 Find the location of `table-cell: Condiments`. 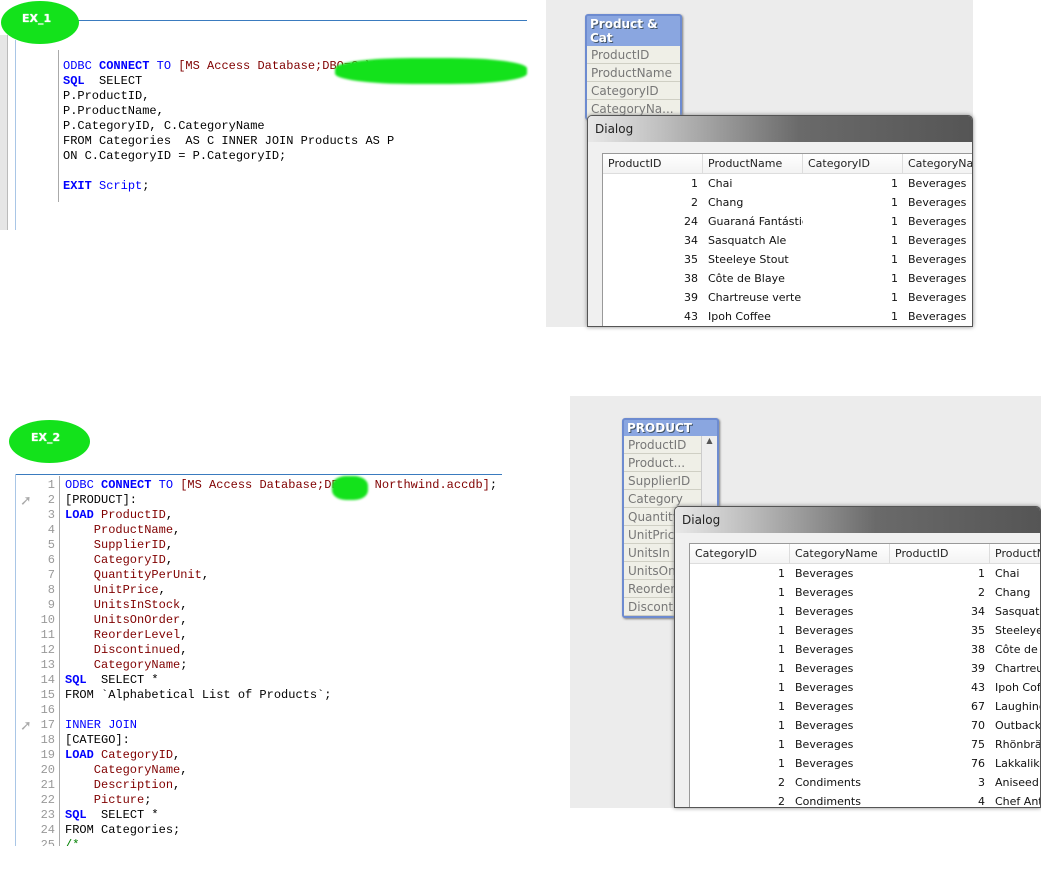

table-cell: Condiments is located at coordinates (828, 782).